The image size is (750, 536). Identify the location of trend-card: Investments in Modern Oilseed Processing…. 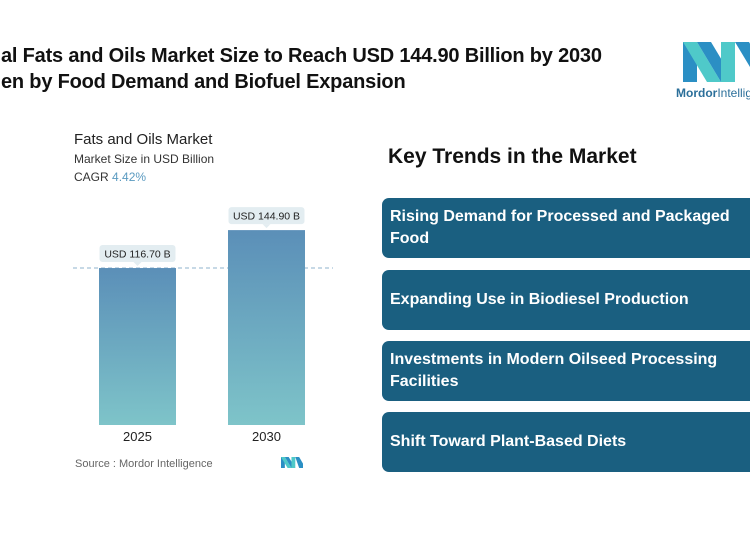
(566, 371).